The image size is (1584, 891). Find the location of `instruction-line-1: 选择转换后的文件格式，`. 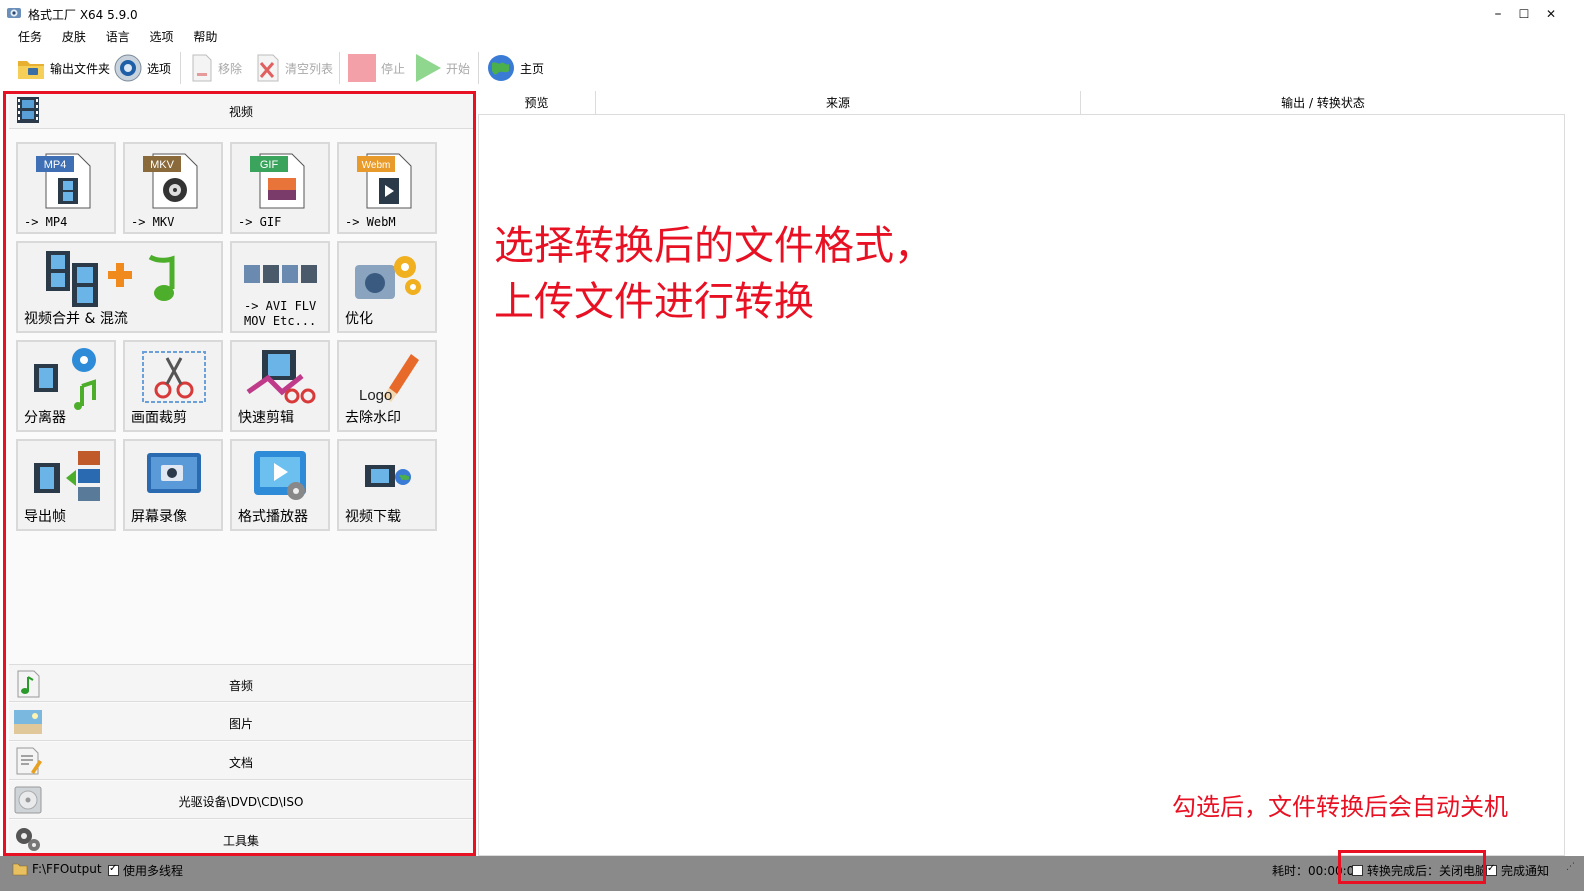

instruction-line-1: 选择转换后的文件格式， is located at coordinates (714, 246).